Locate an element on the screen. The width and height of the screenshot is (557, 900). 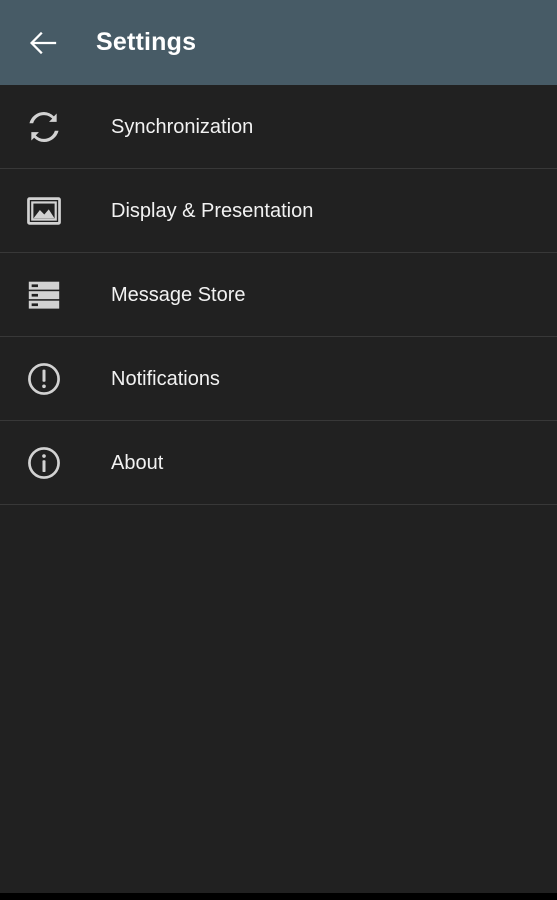
list-item-message-store: Message Store is located at coordinates (278, 295).